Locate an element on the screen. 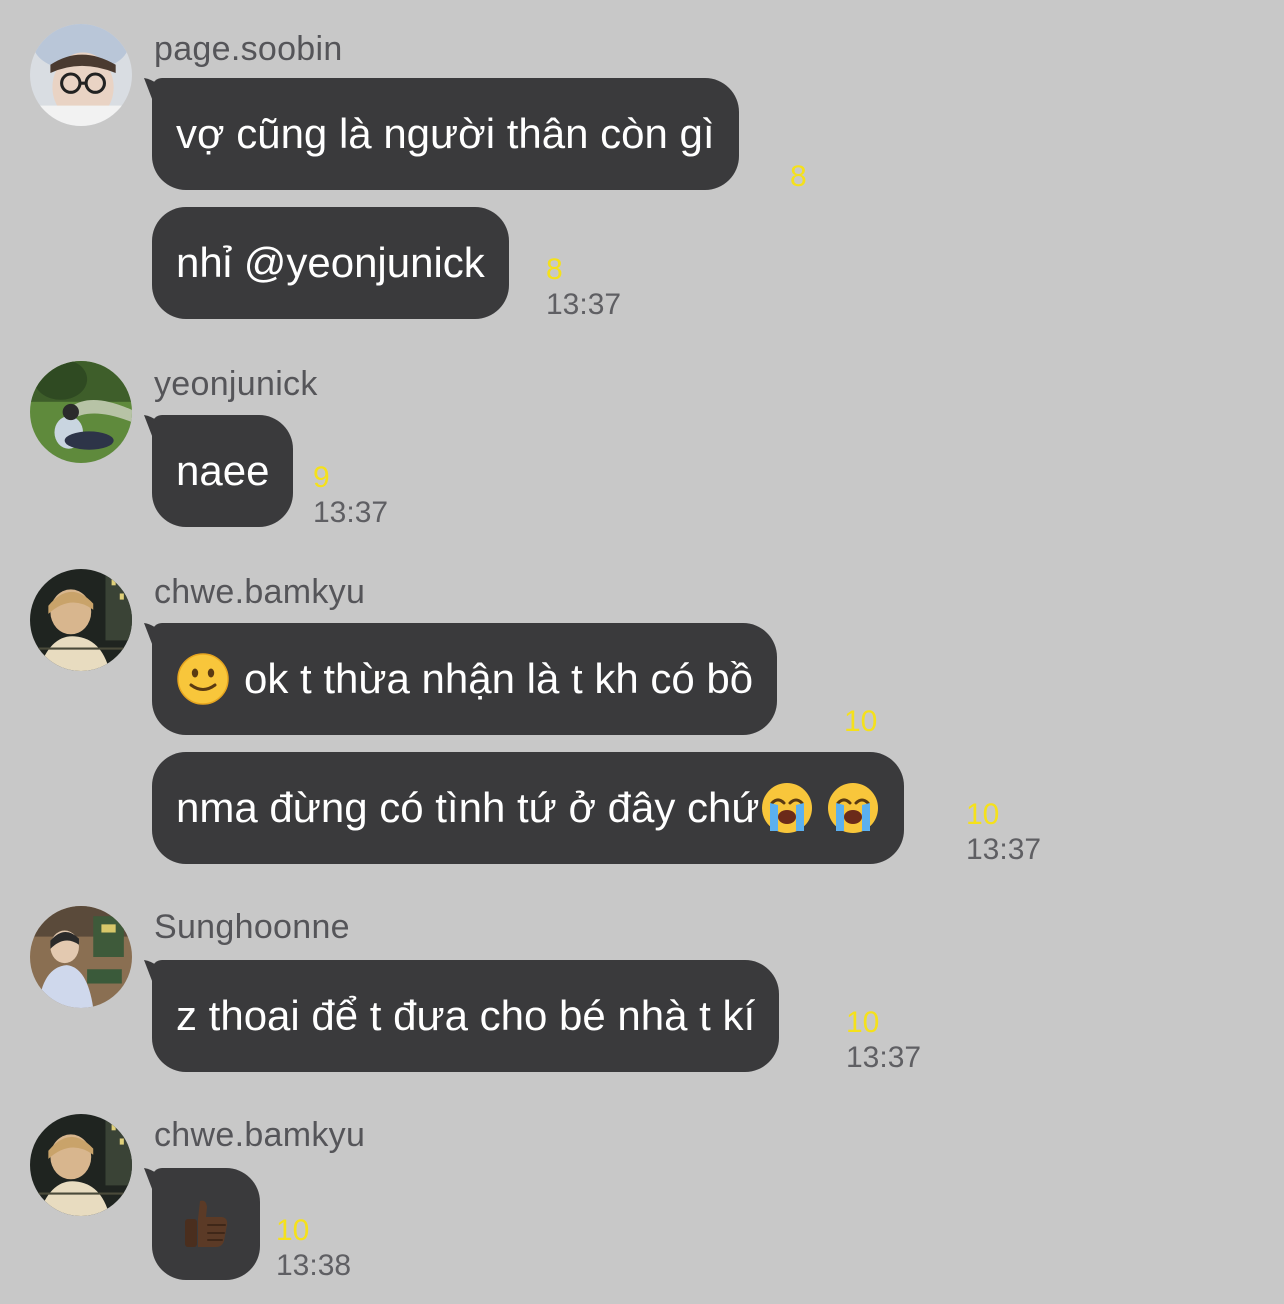 The image size is (1284, 1304). message-meta: 8 13:37 is located at coordinates (583, 288).